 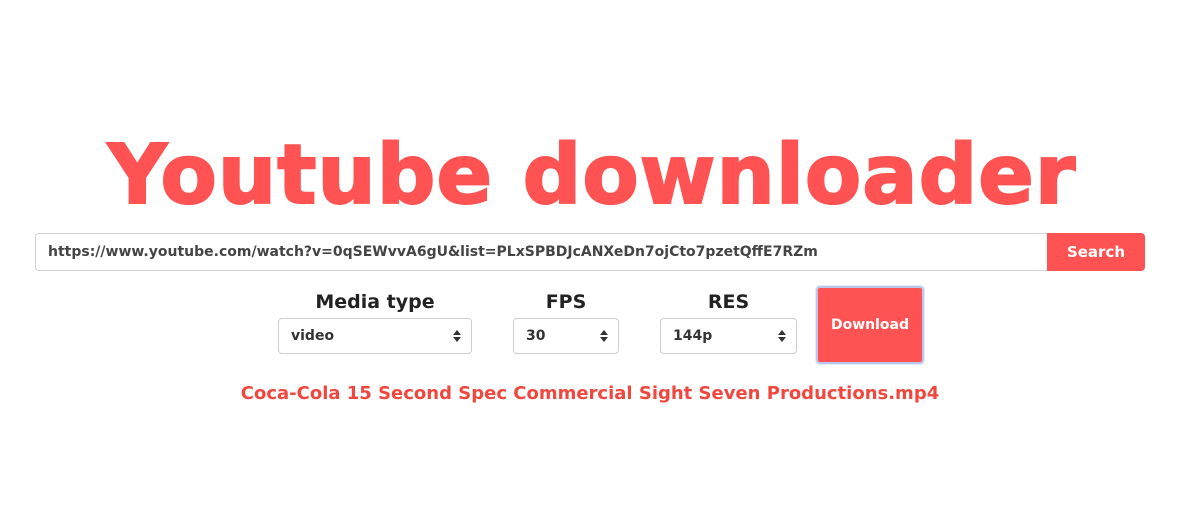 What do you see at coordinates (566, 336) in the screenshot?
I see `fps-select: 30` at bounding box center [566, 336].